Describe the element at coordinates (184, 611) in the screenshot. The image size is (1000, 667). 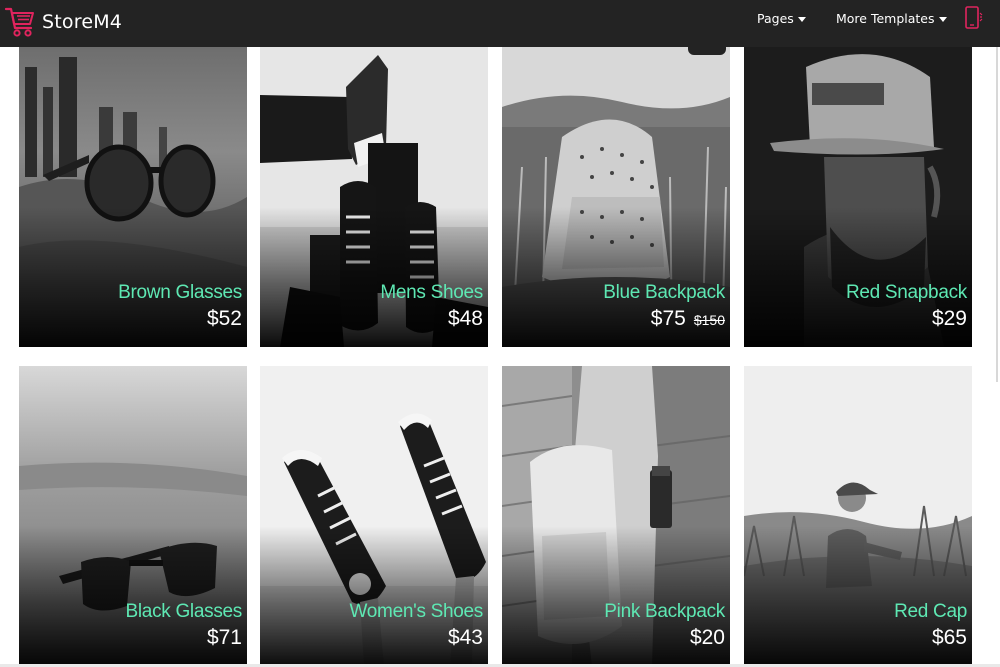
I see `product-name: Black Glasses` at that location.